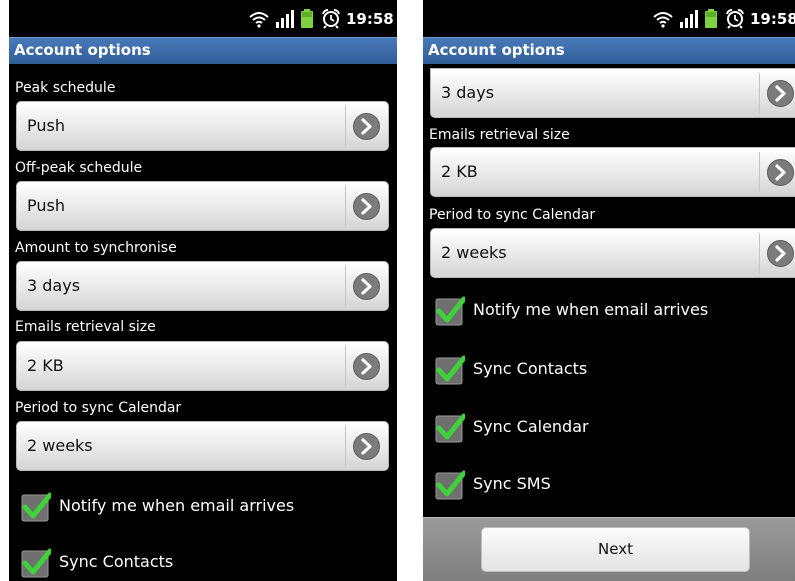 The height and width of the screenshot is (581, 795). Describe the element at coordinates (202, 206) in the screenshot. I see `off-peak-schedule-dropdown: Push` at that location.